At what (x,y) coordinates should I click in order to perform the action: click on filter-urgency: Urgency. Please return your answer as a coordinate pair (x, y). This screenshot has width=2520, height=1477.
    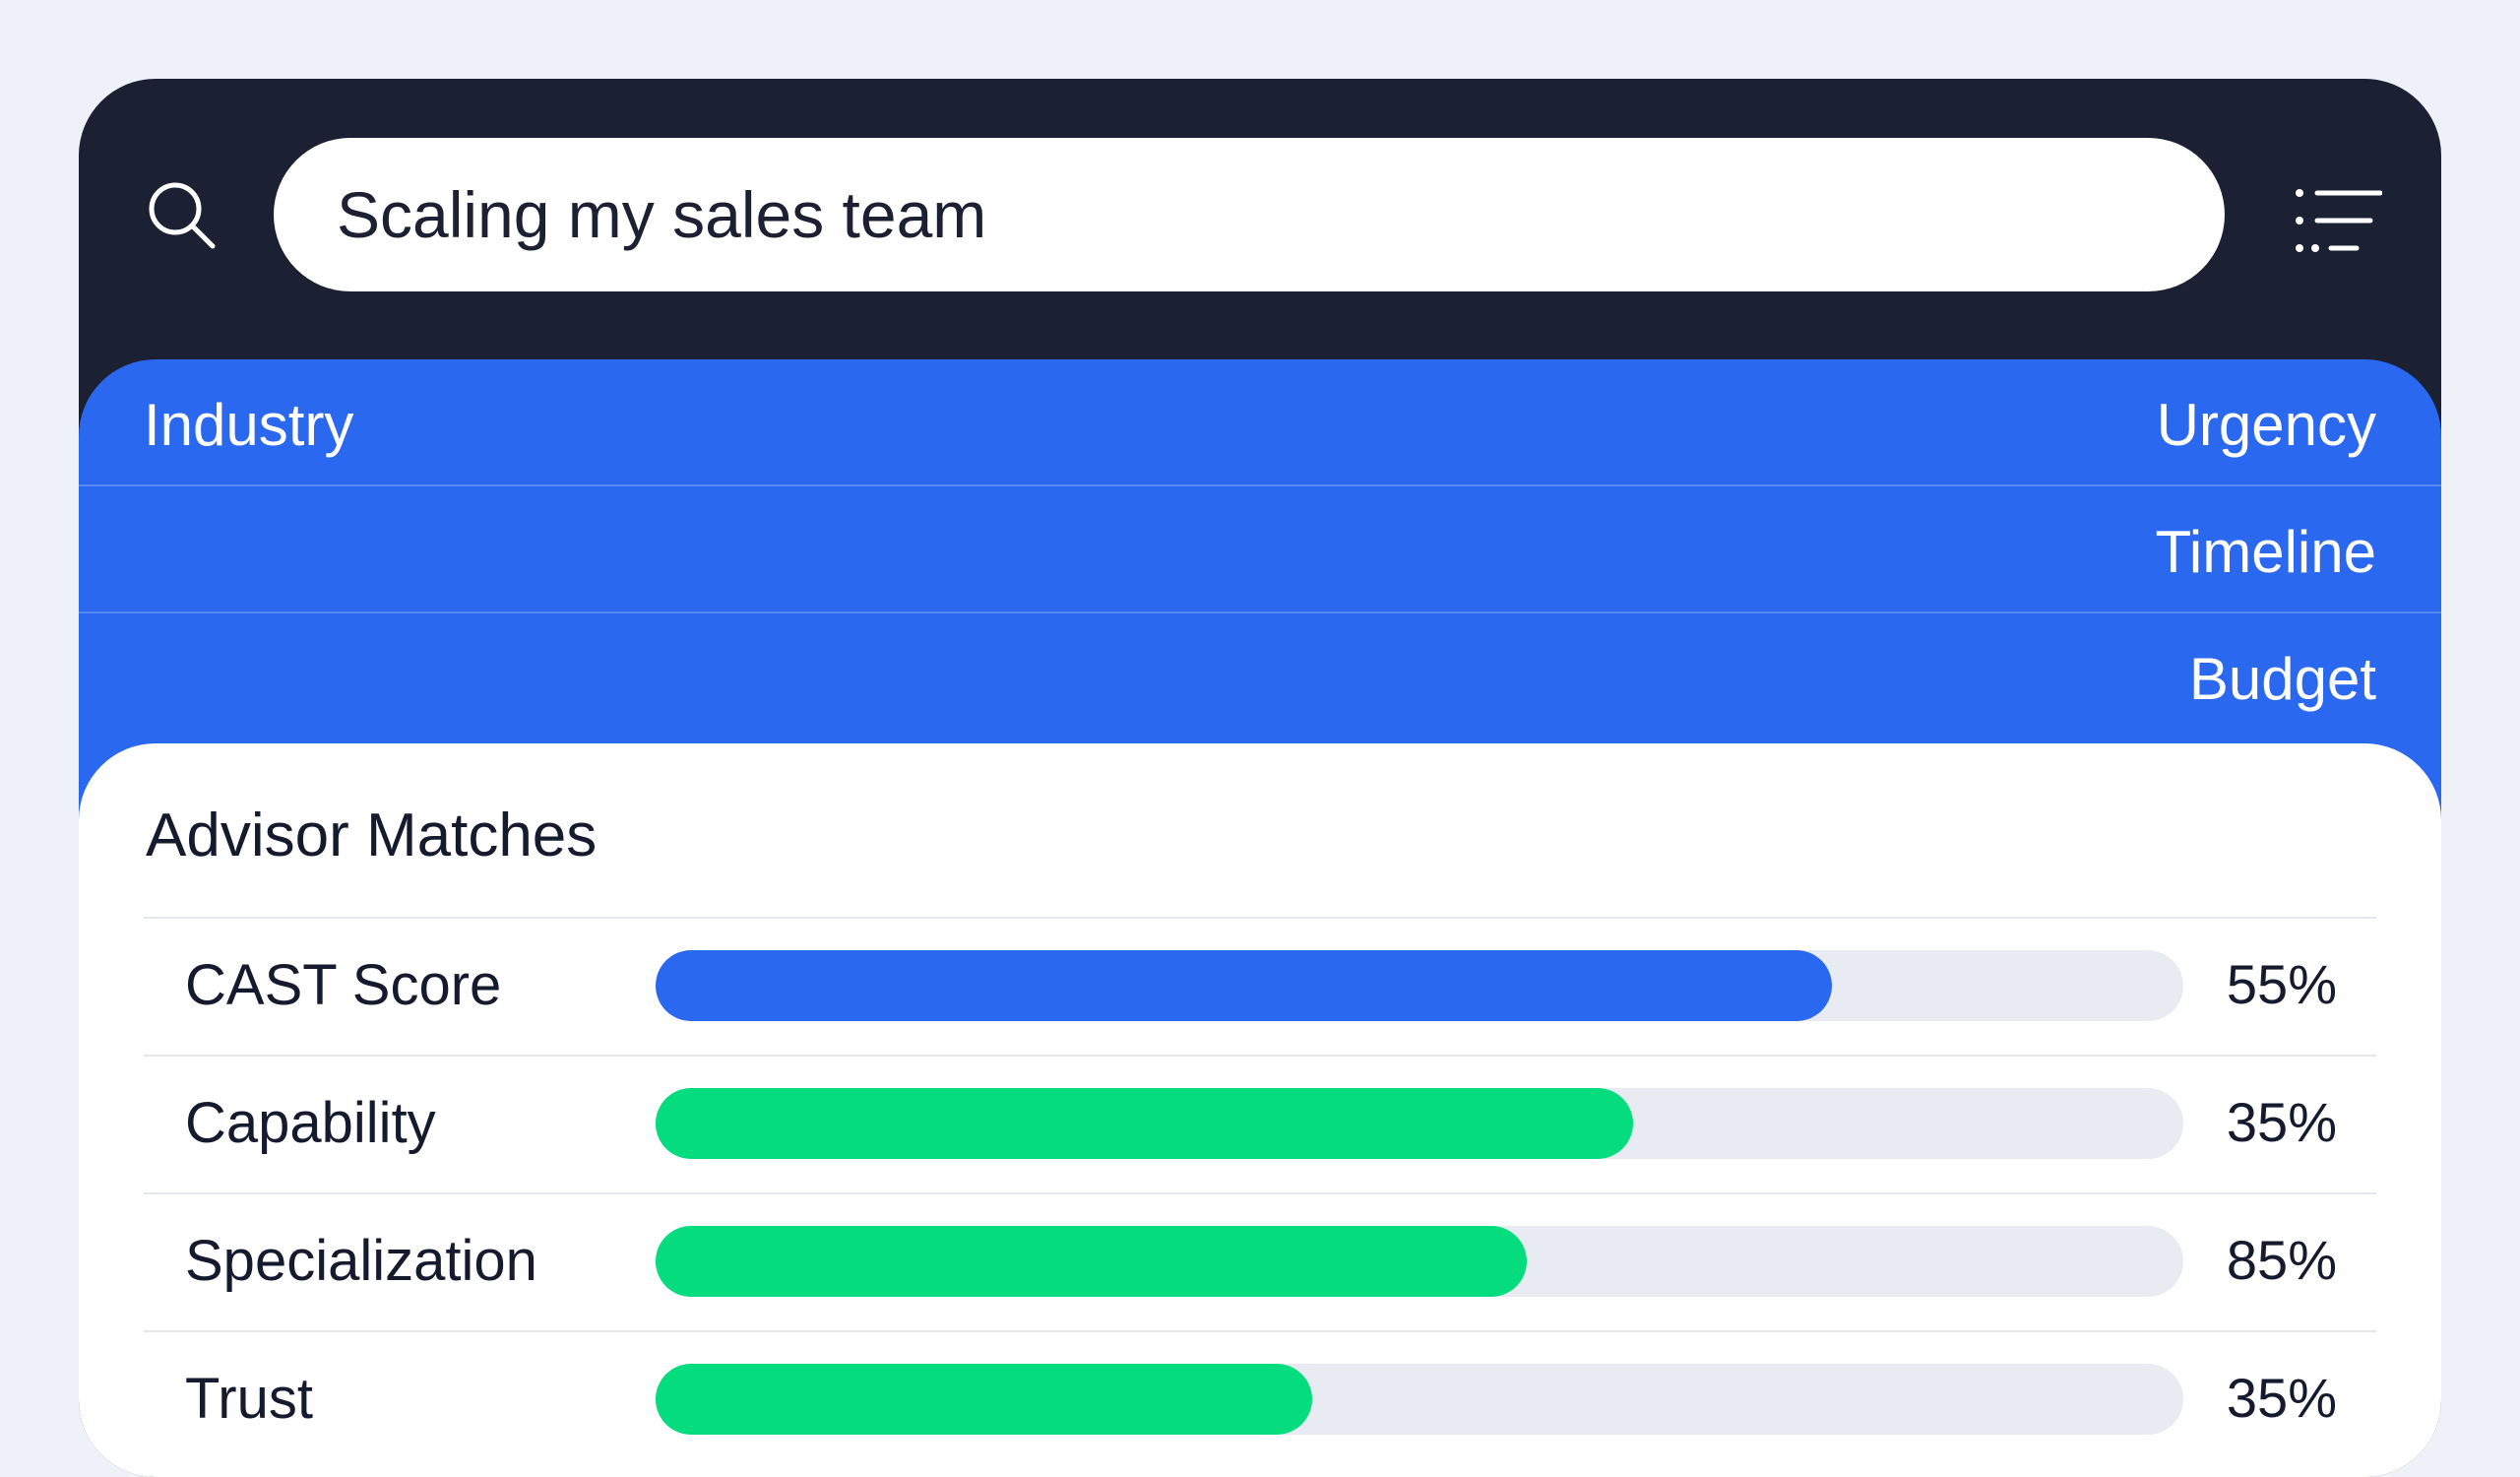
    Looking at the image, I should click on (2266, 425).